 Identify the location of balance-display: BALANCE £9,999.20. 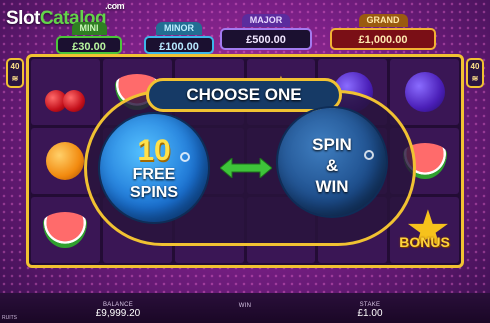
(118, 310).